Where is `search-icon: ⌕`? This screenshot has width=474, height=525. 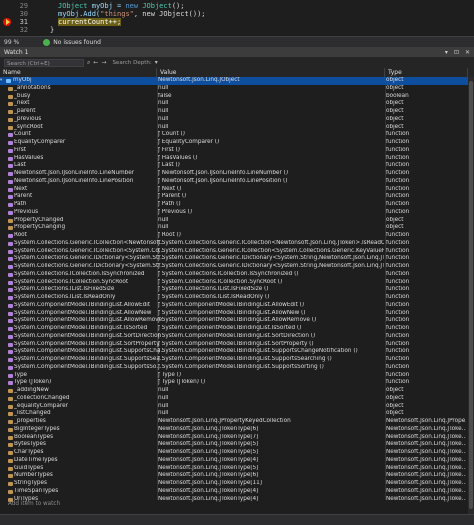
search-icon: ⌕ is located at coordinates (88, 63).